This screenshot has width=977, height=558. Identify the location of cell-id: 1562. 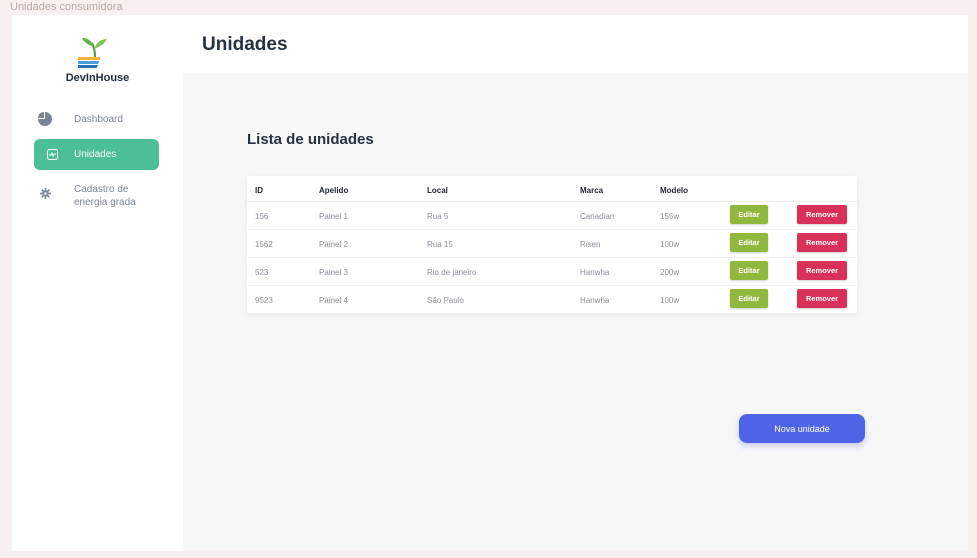
(264, 244).